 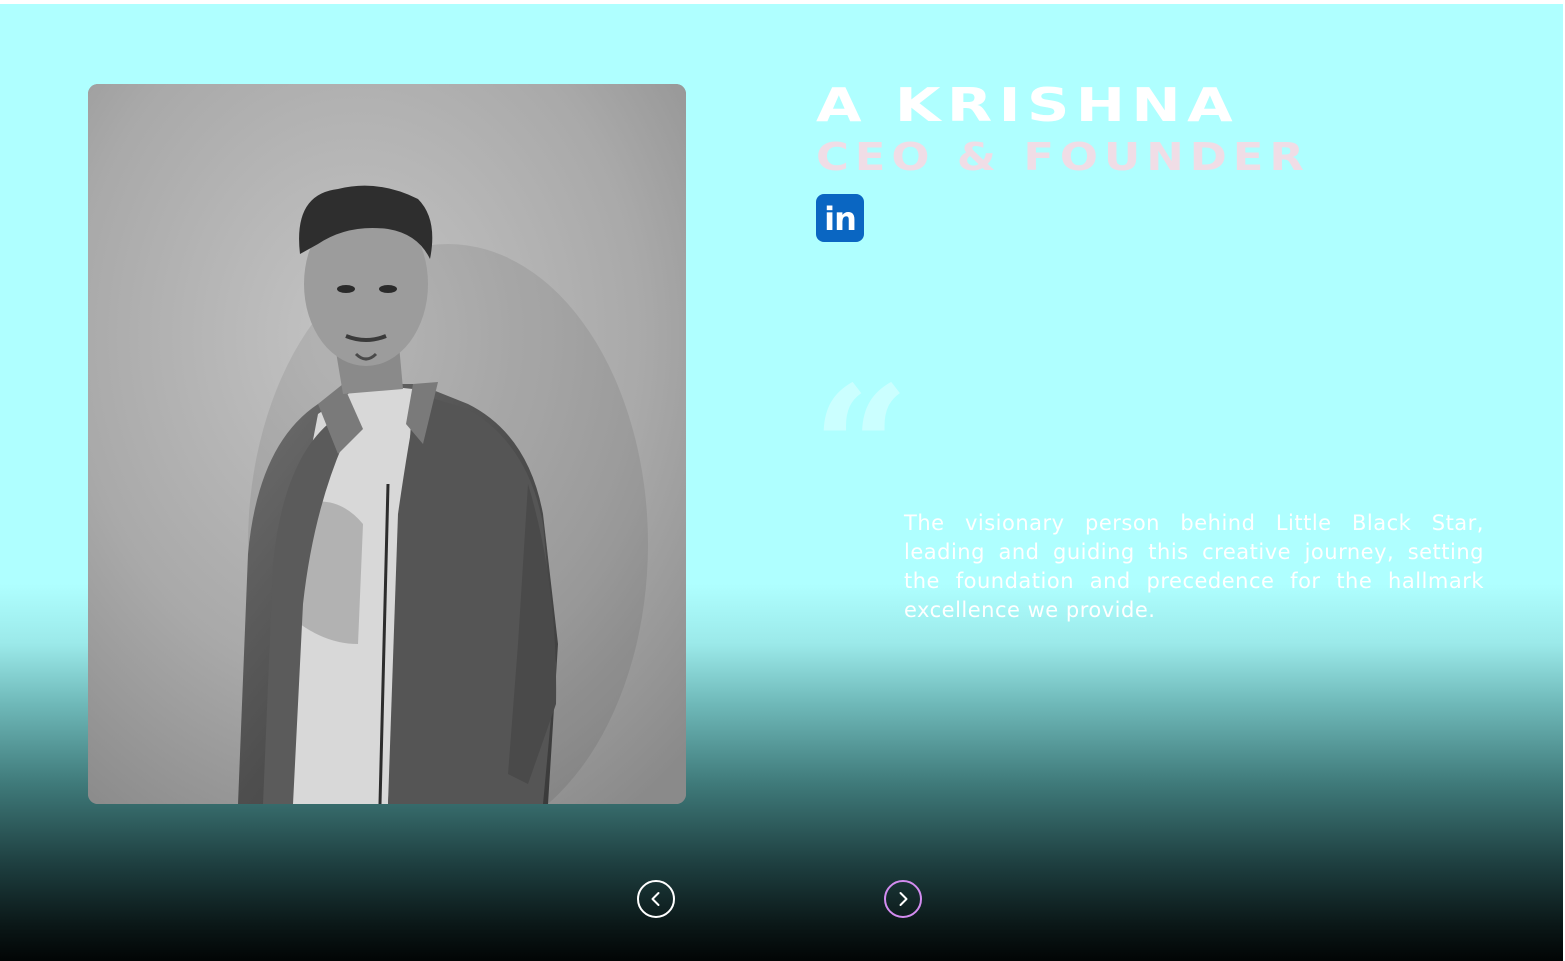 I want to click on previous-slide-button, so click(x=656, y=899).